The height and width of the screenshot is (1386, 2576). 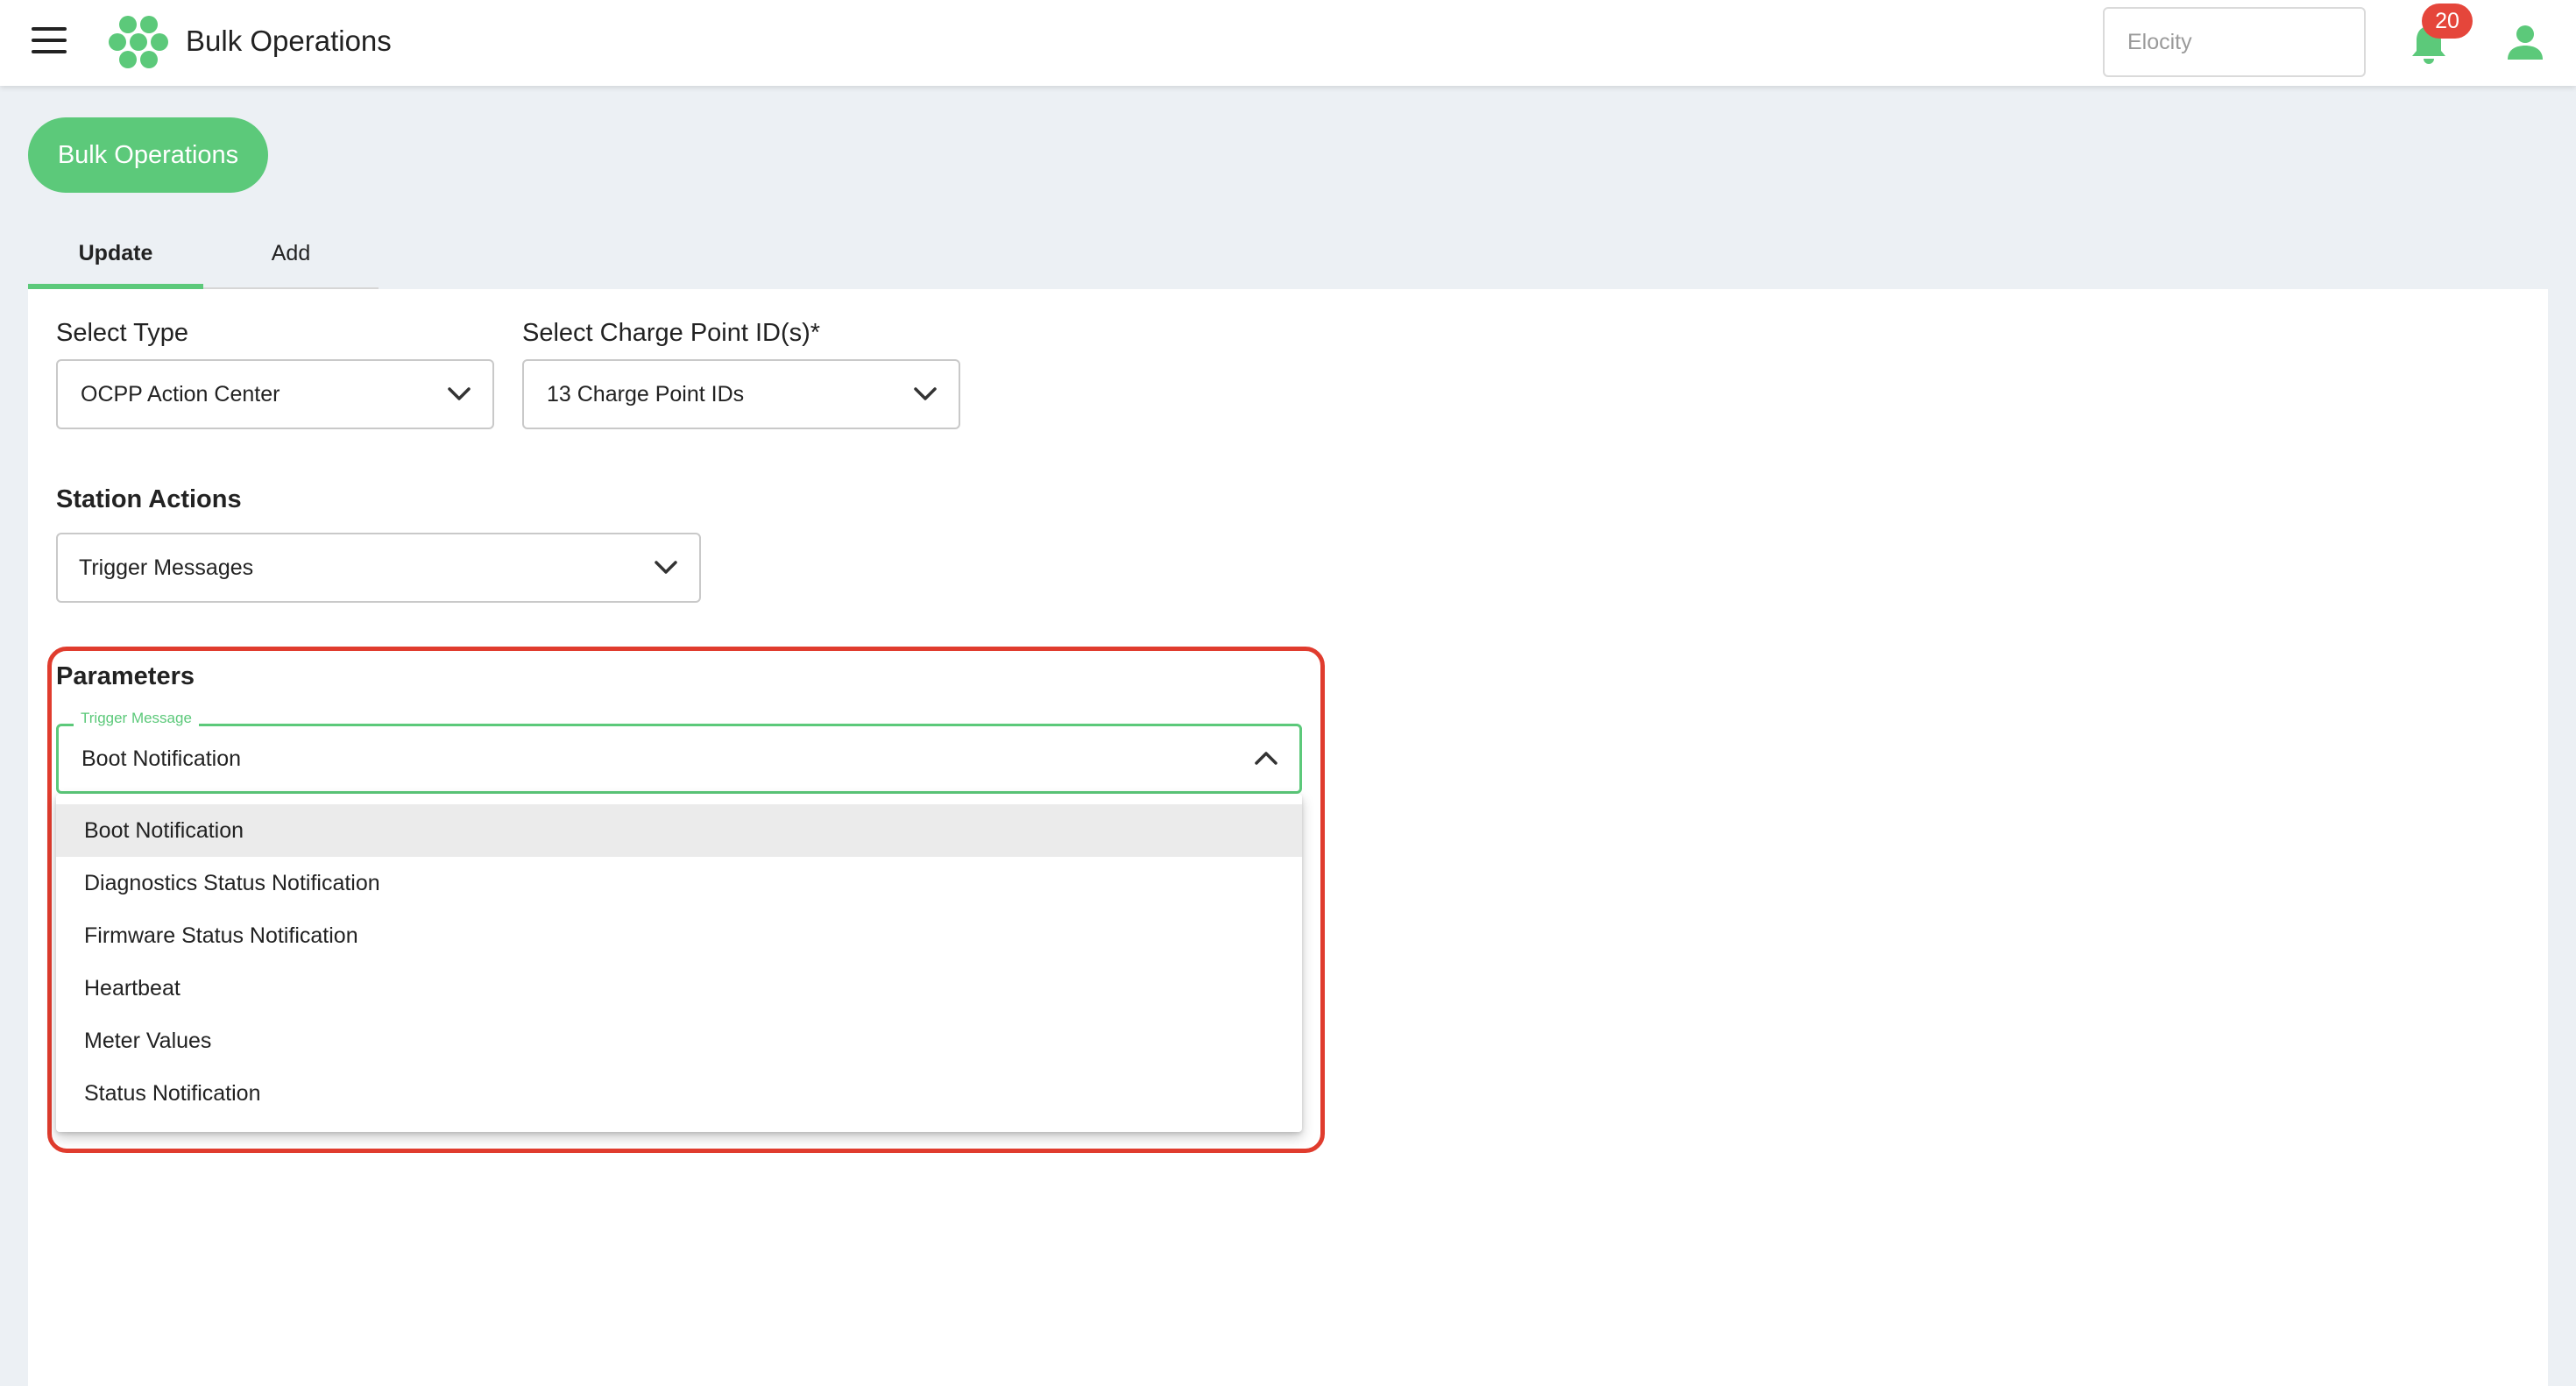 I want to click on bulk-operations-button: Bulk Operations, so click(x=148, y=155).